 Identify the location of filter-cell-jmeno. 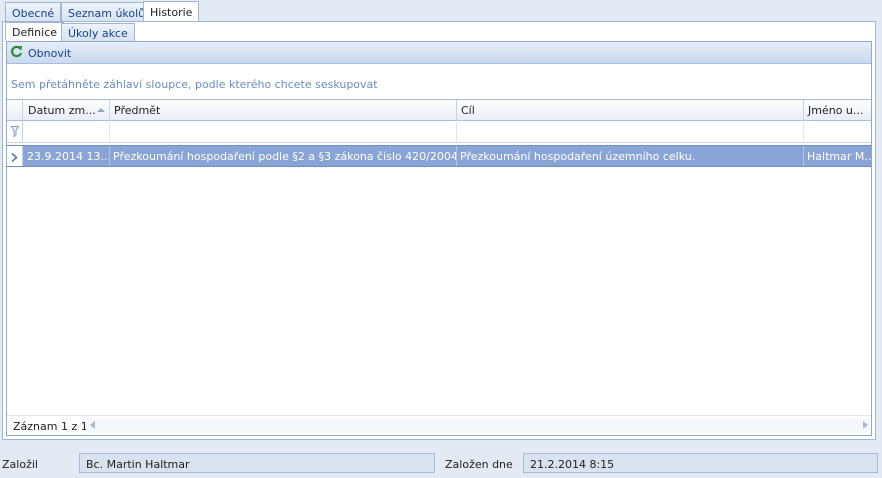
(837, 131).